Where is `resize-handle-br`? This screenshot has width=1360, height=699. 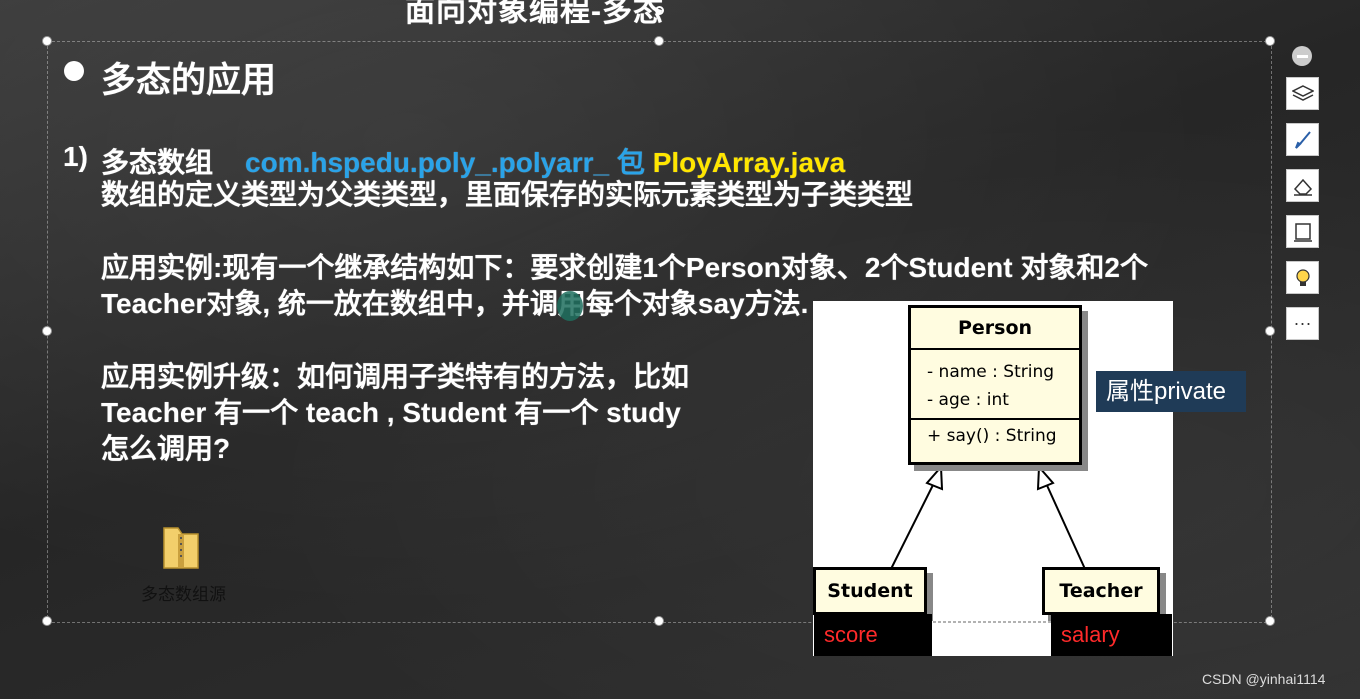
resize-handle-br is located at coordinates (1270, 621).